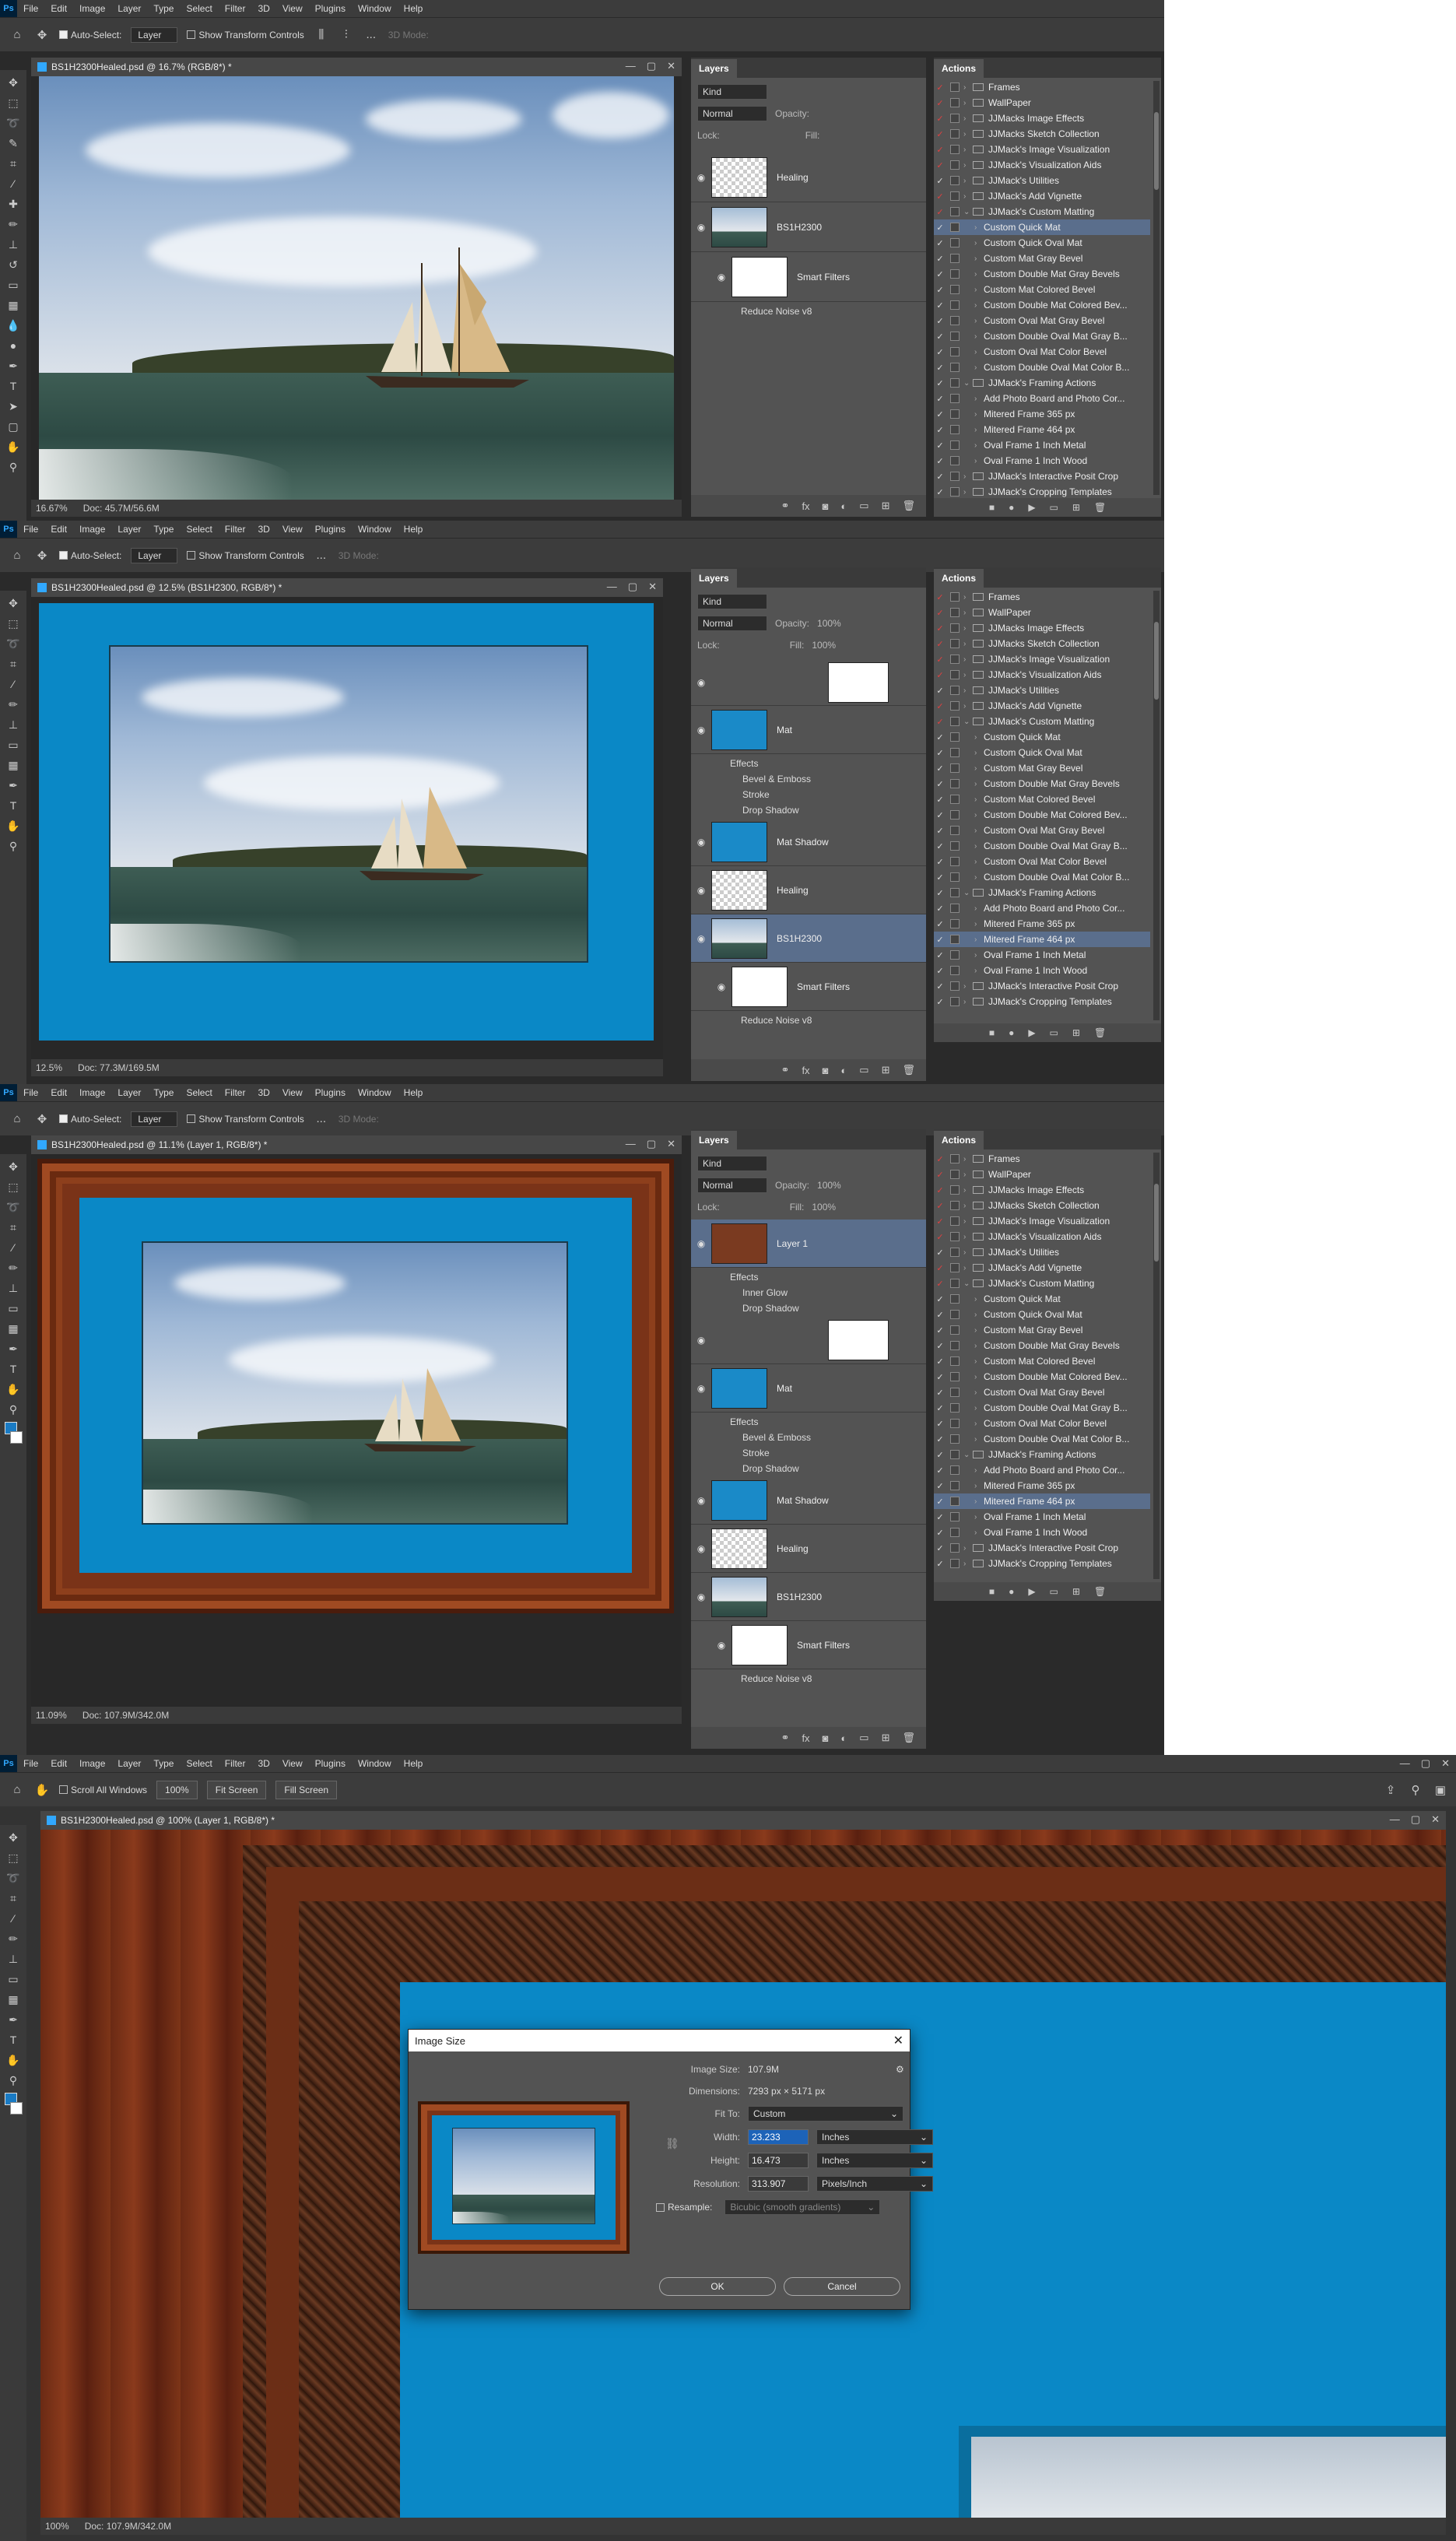 This screenshot has width=1456, height=2541. Describe the element at coordinates (1042, 492) in the screenshot. I see `action-set-item: ✓ › JJMack's Cropping Templates` at that location.